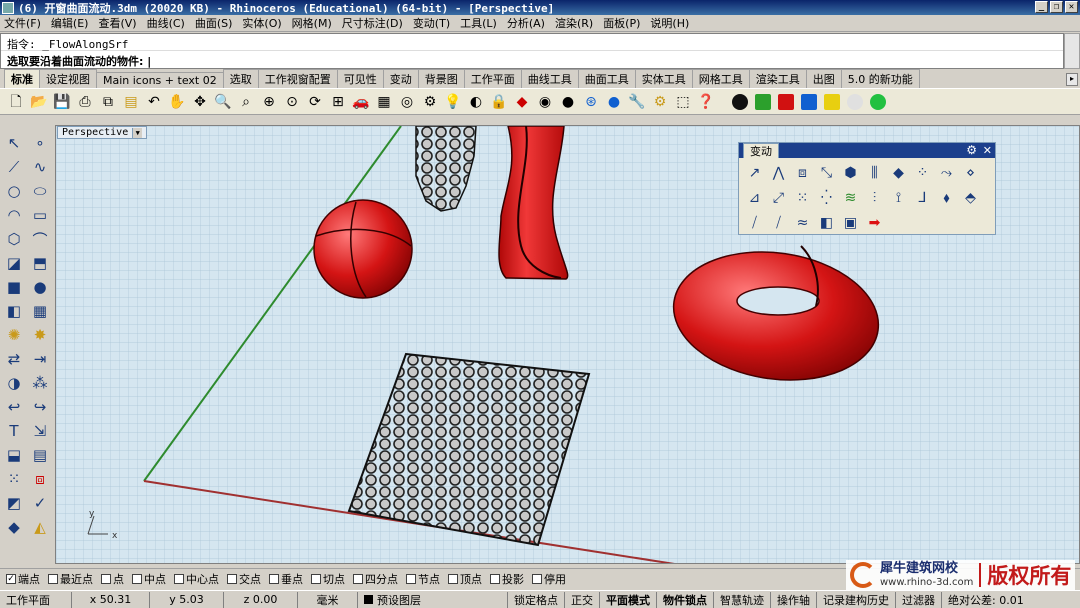 This screenshot has width=1080, height=608. What do you see at coordinates (200, 102) in the screenshot?
I see `rotate-view-icon: ✥` at bounding box center [200, 102].